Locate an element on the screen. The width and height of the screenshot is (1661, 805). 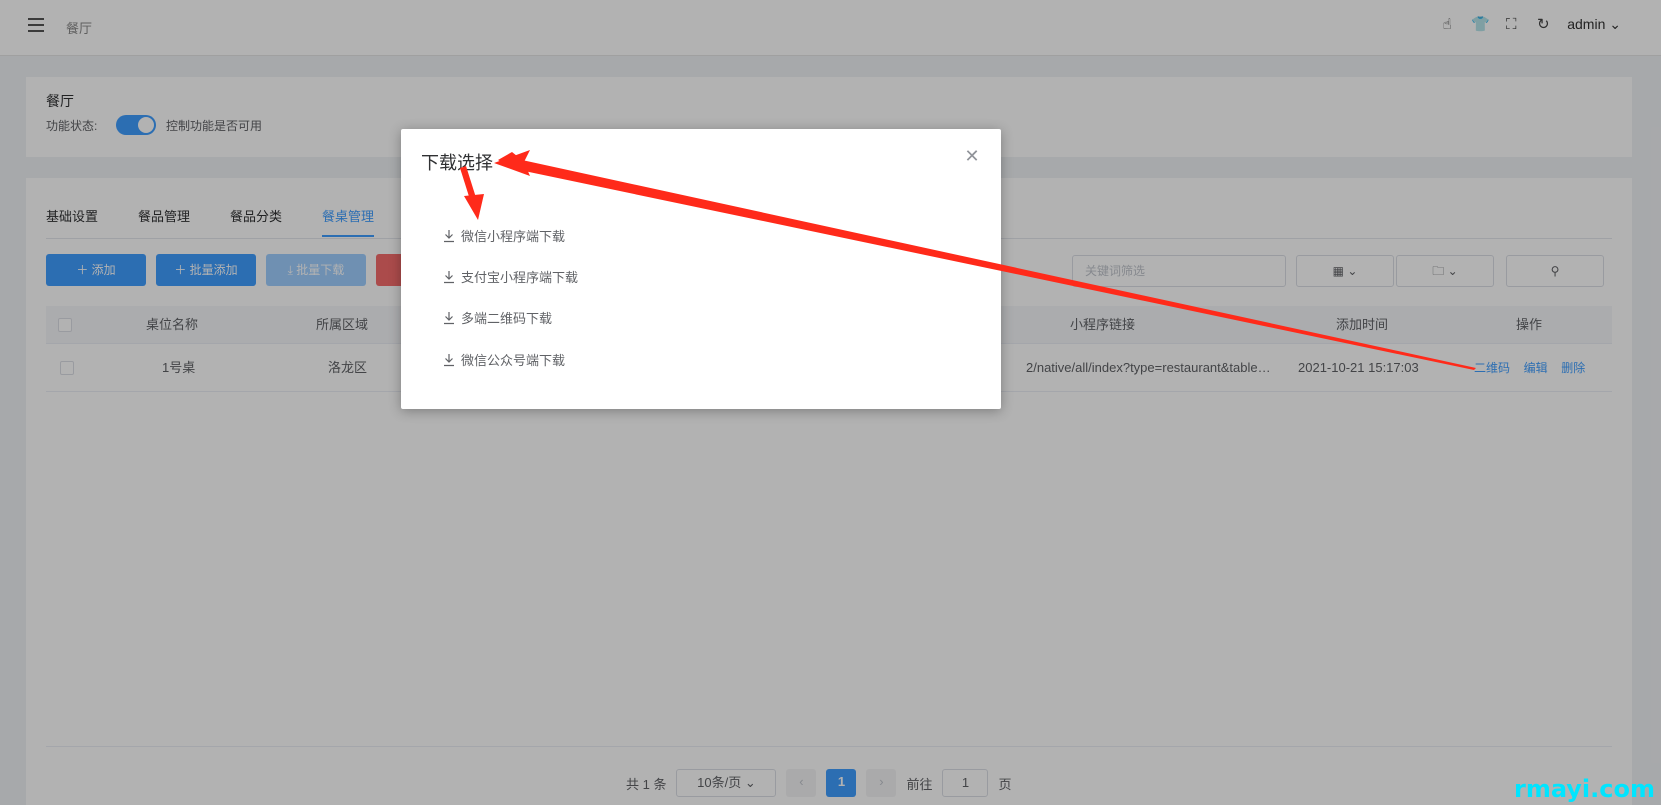
download-item-label: 支付宝小程序端下载 is located at coordinates (520, 277).